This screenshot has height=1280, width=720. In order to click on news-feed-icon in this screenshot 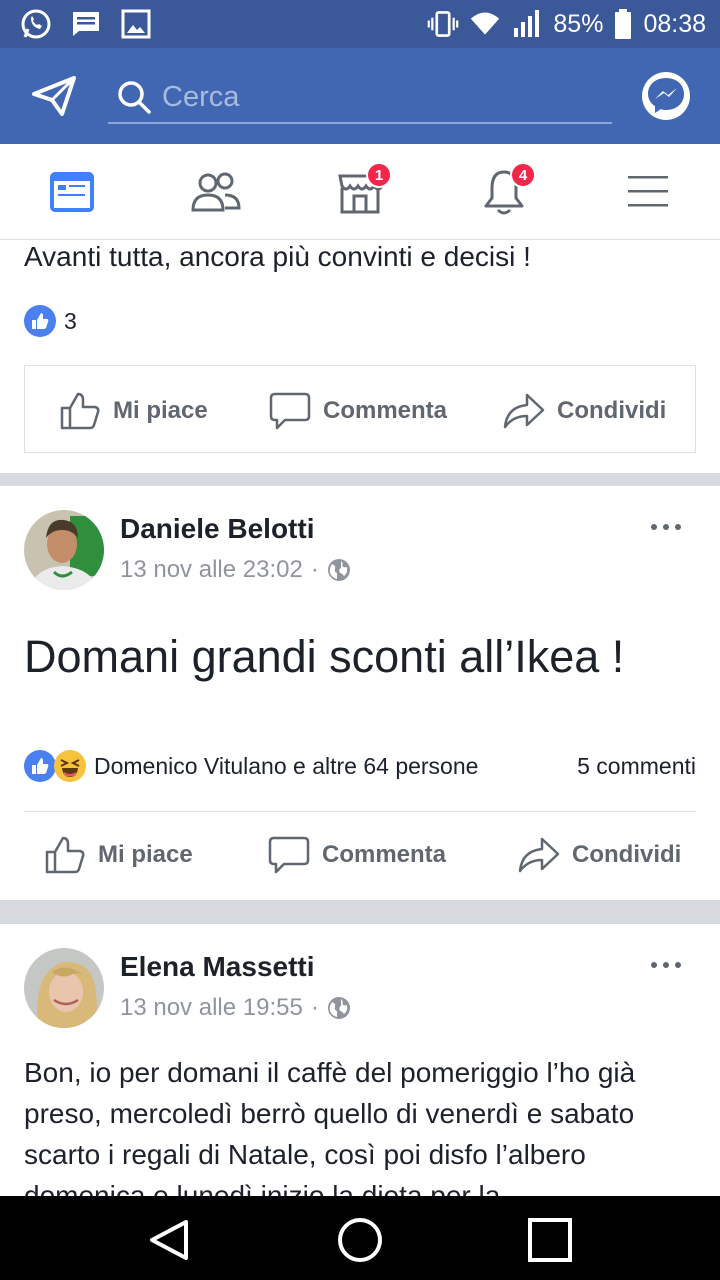, I will do `click(72, 192)`.